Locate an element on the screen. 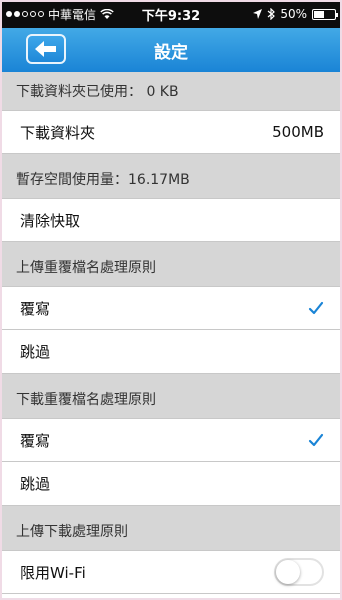 The image size is (342, 600). download-duplicate-header: 下載重覆檔名處理原則 is located at coordinates (171, 396).